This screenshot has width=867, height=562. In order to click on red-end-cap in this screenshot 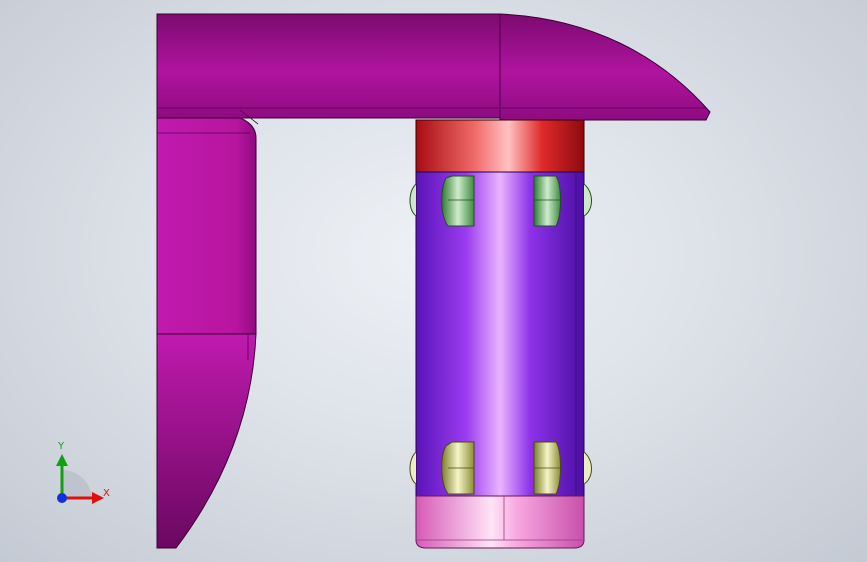, I will do `click(500, 146)`.